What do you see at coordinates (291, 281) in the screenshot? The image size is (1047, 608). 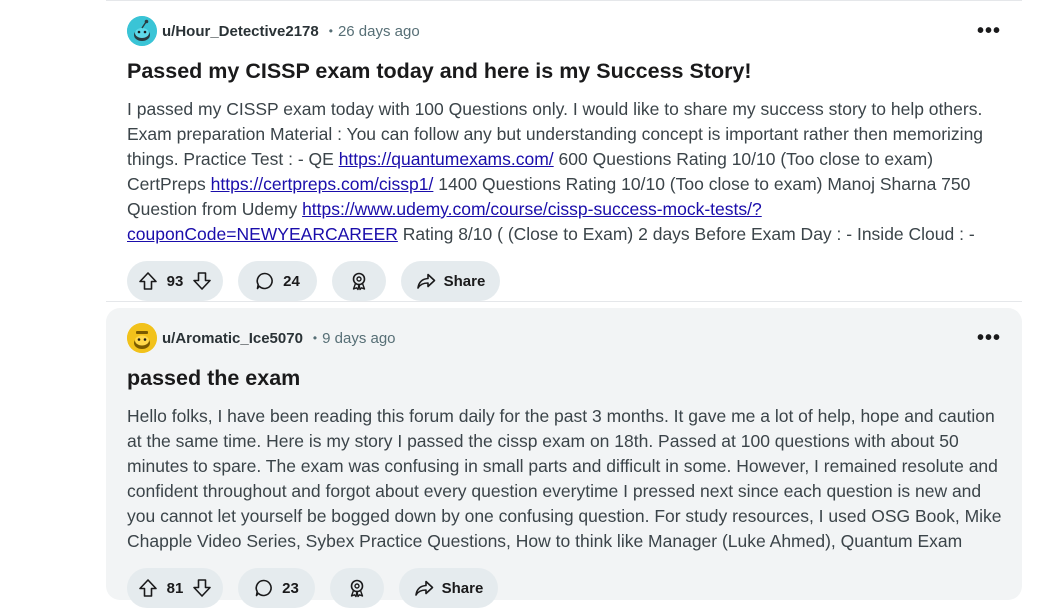 I see `comment-count: 24` at bounding box center [291, 281].